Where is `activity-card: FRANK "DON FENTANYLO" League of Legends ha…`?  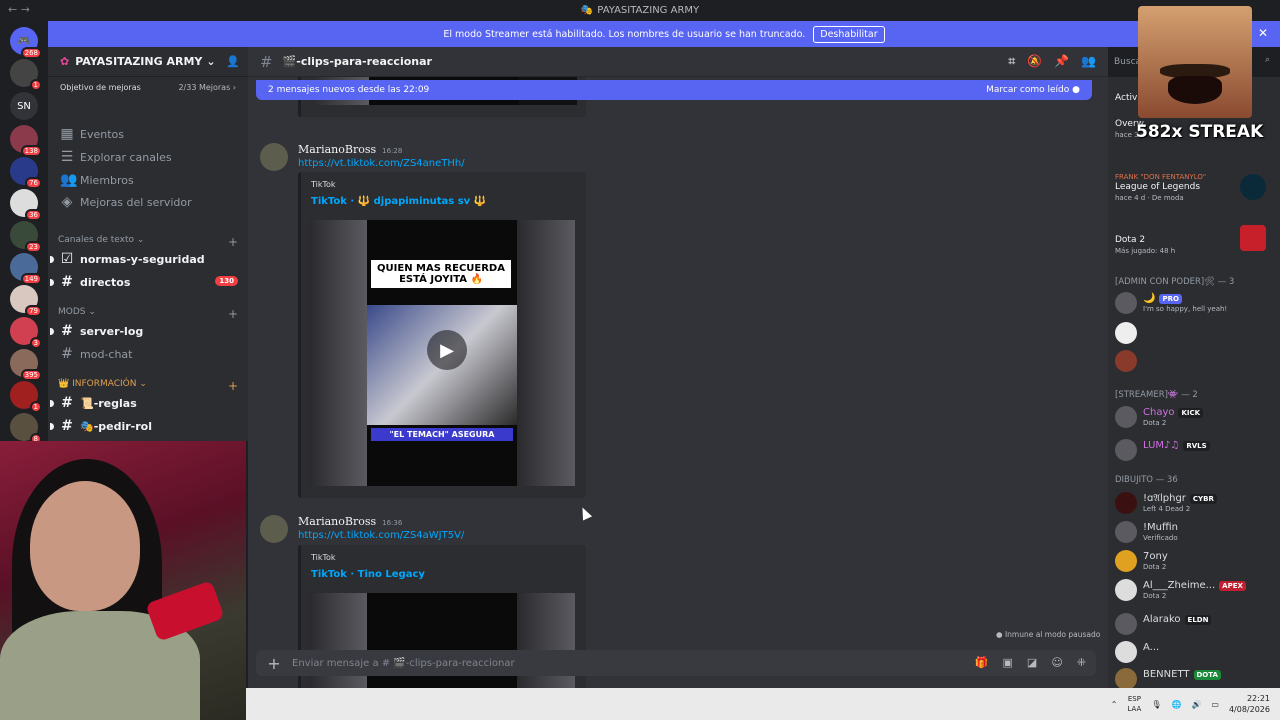 activity-card: FRANK "DON FENTANYLO" League of Legends ha… is located at coordinates (1160, 187).